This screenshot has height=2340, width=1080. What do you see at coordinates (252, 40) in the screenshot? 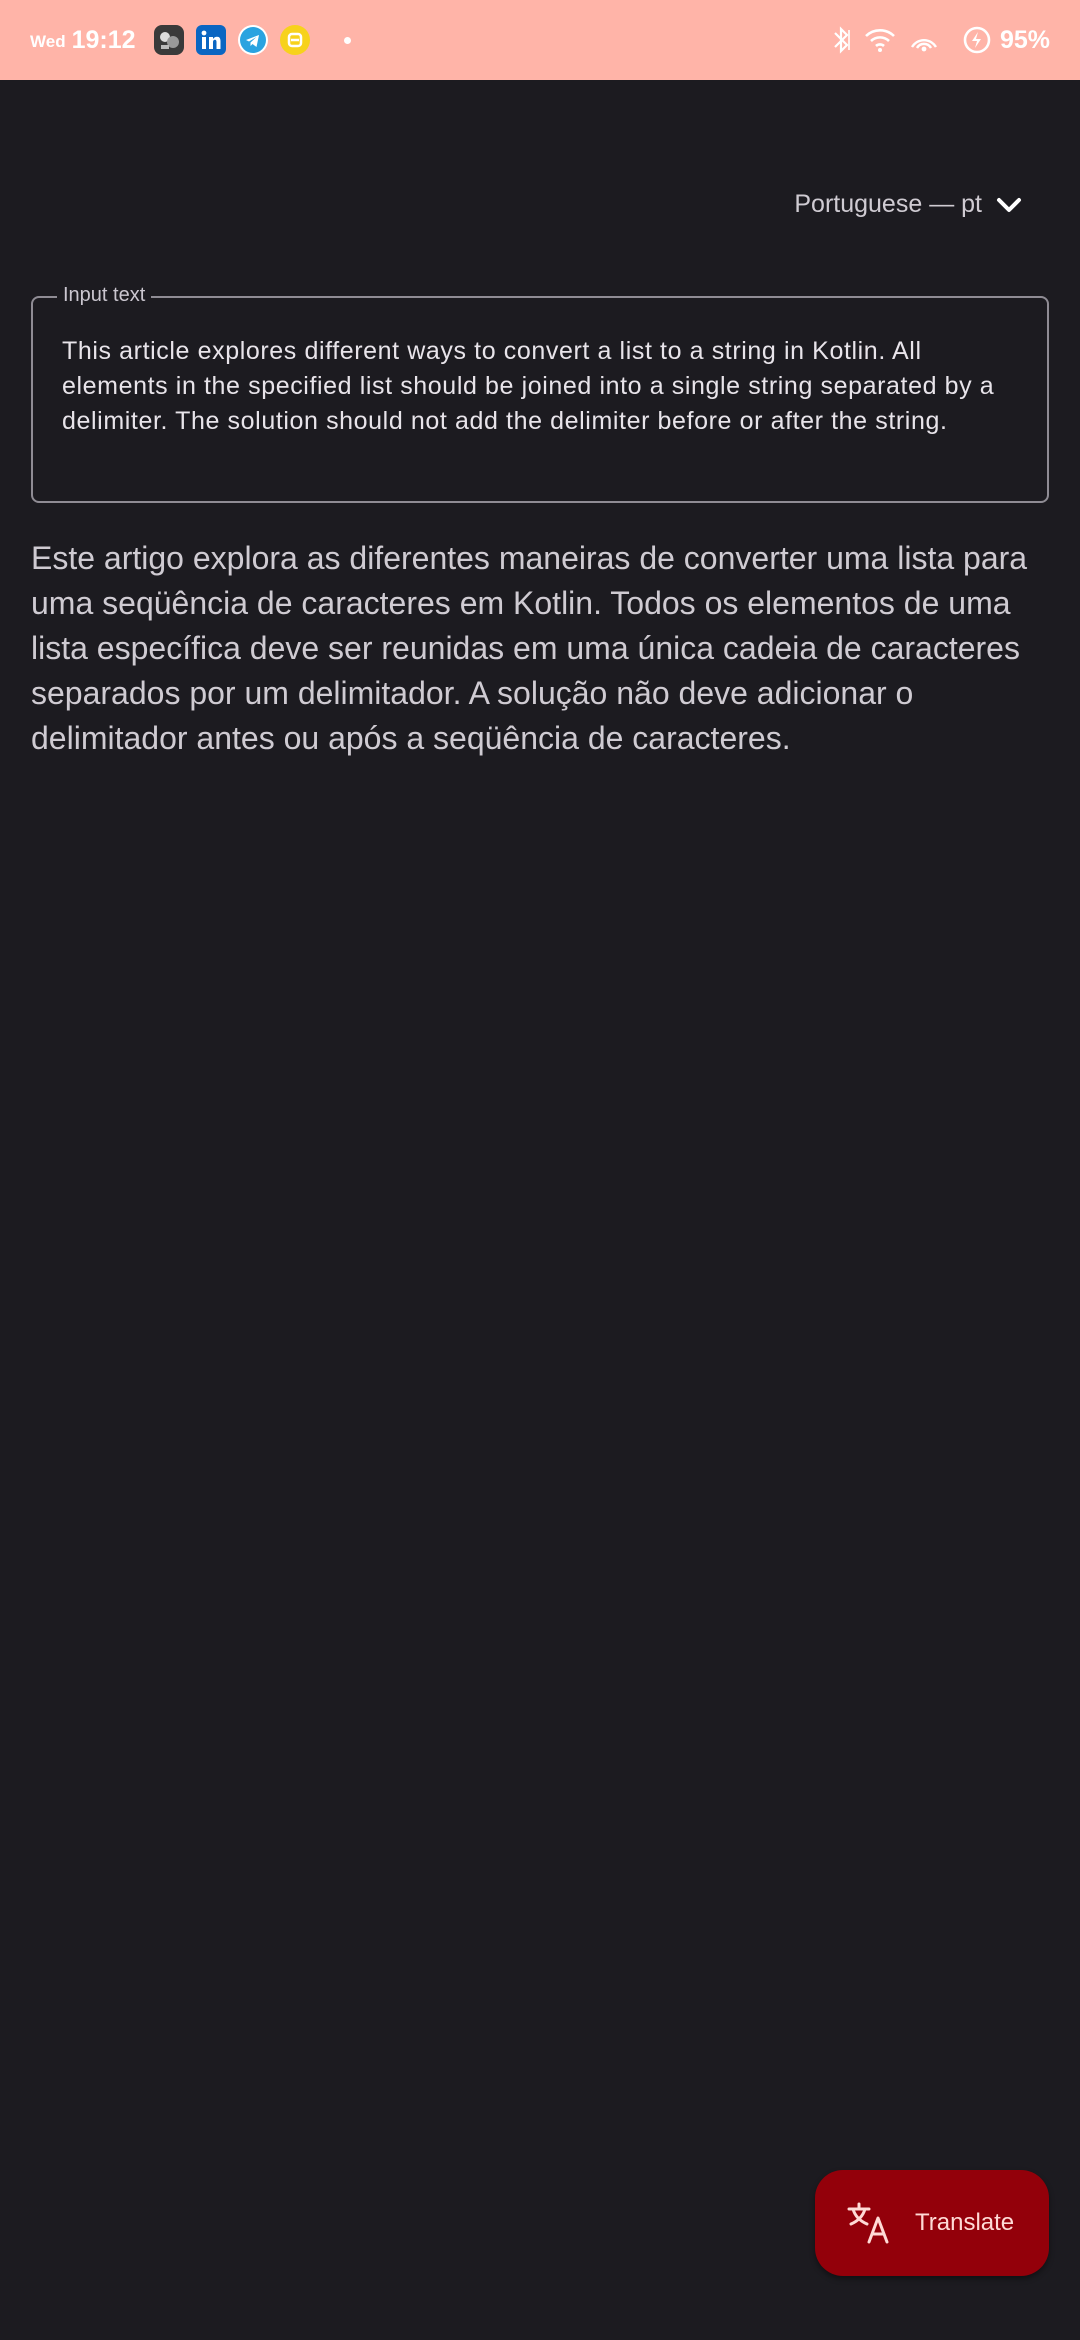
I see `telegram-icon` at bounding box center [252, 40].